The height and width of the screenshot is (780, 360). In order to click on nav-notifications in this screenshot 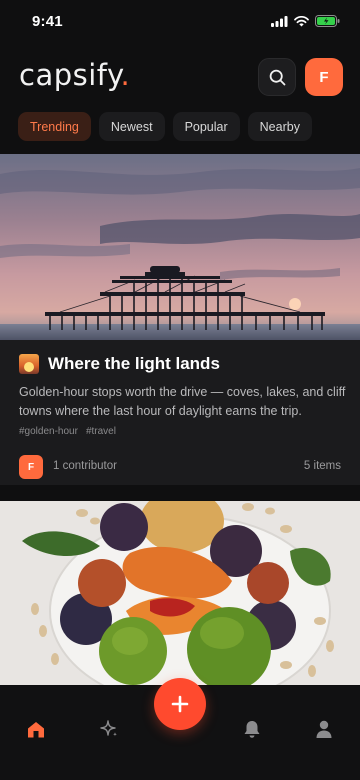, I will do `click(252, 729)`.